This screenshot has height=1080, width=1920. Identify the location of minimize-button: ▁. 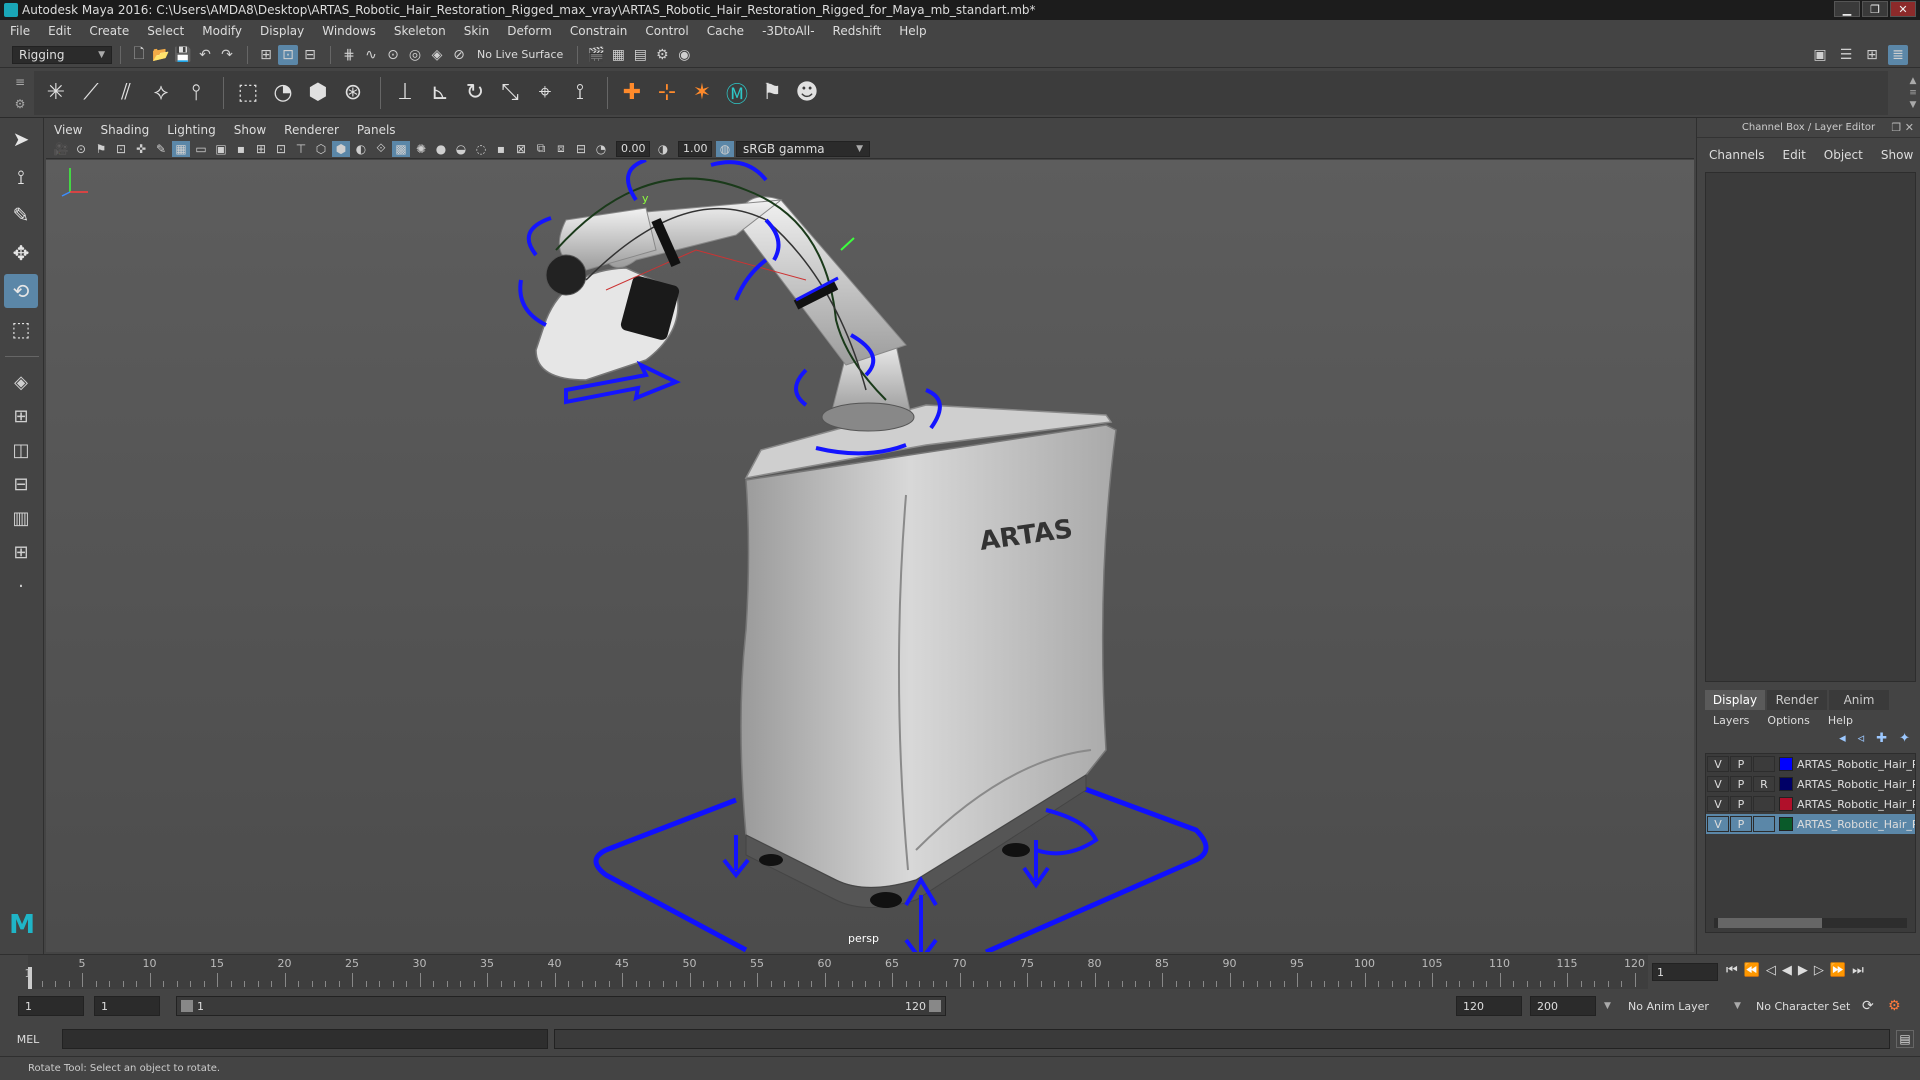
(1847, 9).